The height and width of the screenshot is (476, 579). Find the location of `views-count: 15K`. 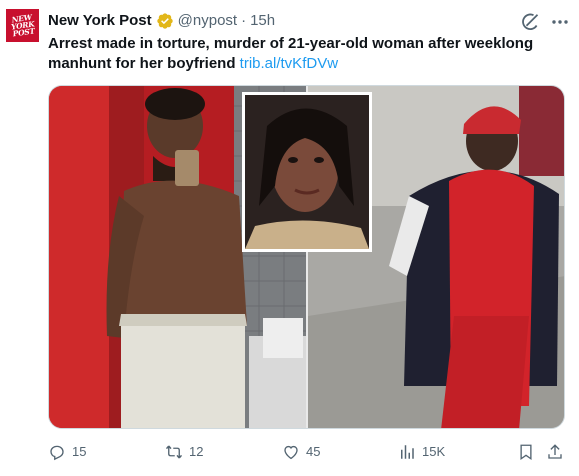

views-count: 15K is located at coordinates (434, 451).